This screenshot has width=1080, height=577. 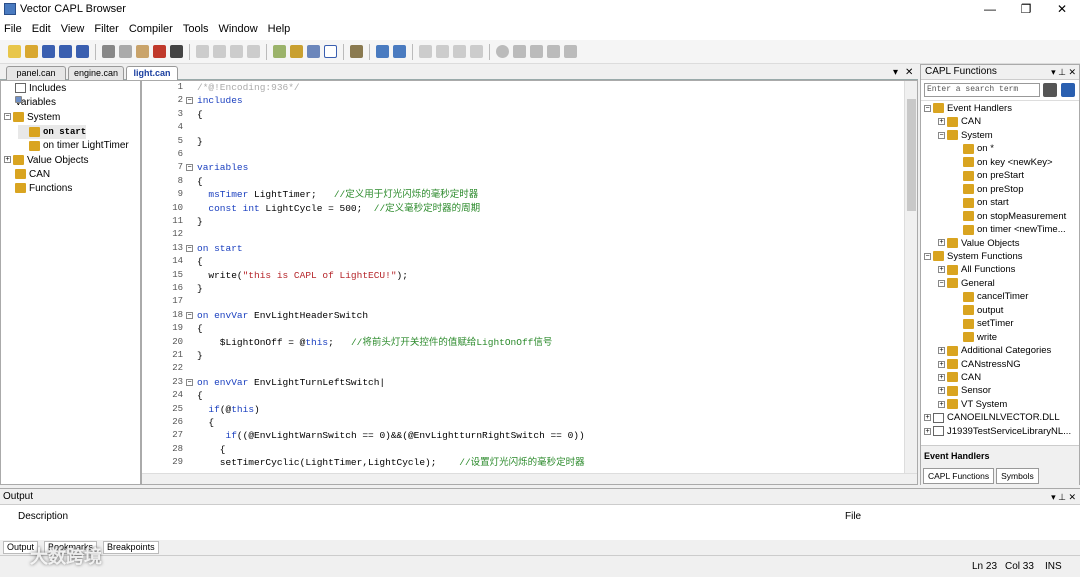 I want to click on undo-icon, so click(x=202, y=51).